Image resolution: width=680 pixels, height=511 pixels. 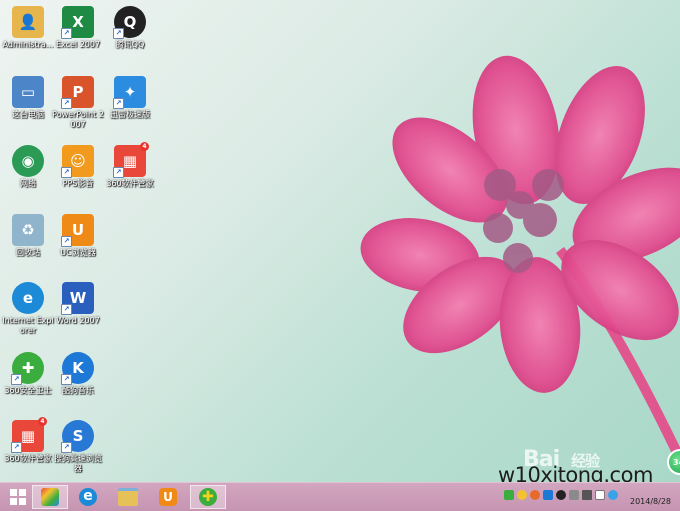 I want to click on start-button, so click(x=18, y=497).